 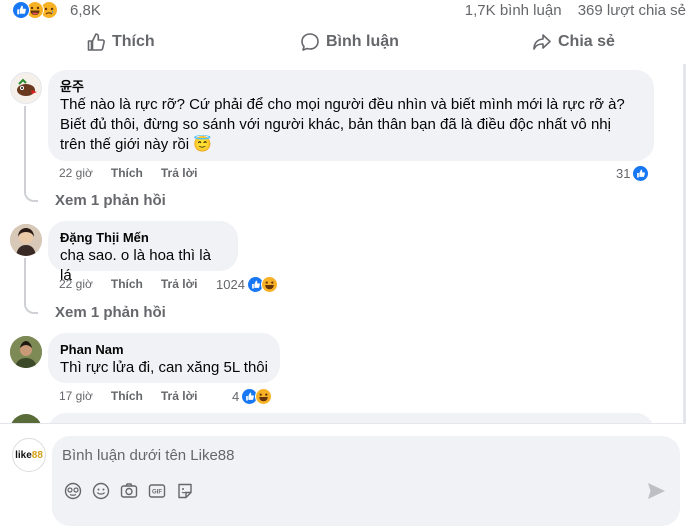 I want to click on comment-count: 1,7K bình luận, so click(x=513, y=10).